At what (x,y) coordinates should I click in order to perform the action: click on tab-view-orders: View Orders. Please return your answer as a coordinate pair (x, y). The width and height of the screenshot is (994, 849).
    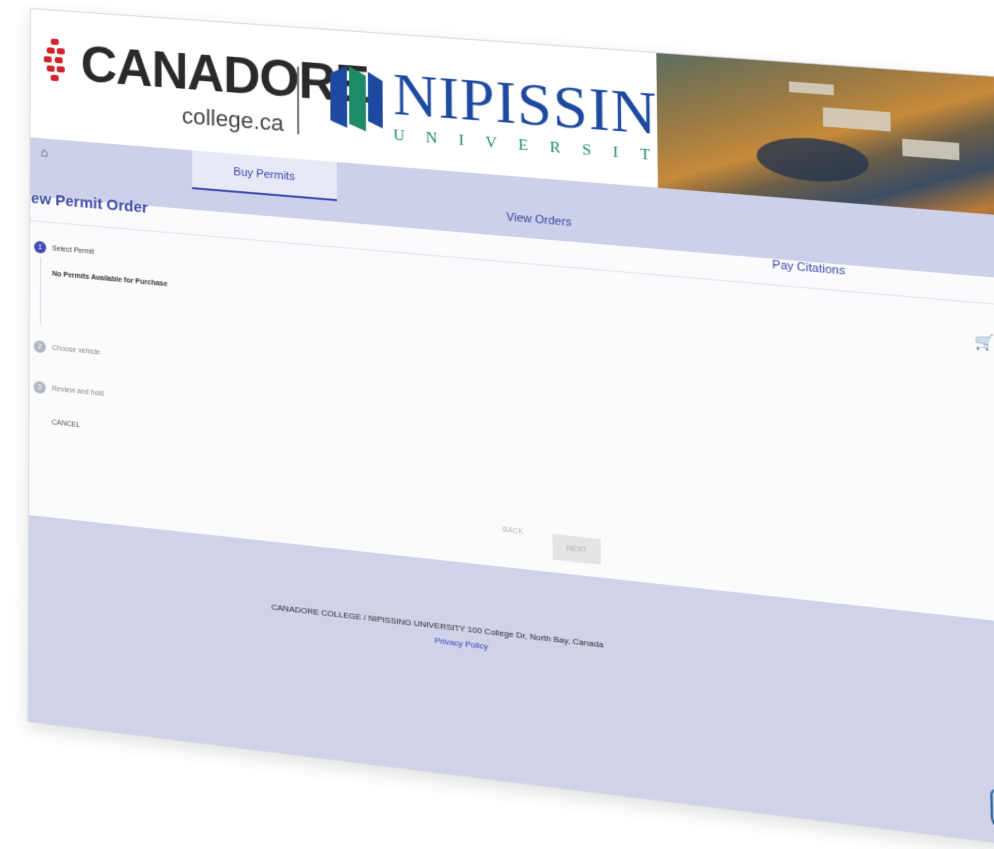
    Looking at the image, I should click on (539, 220).